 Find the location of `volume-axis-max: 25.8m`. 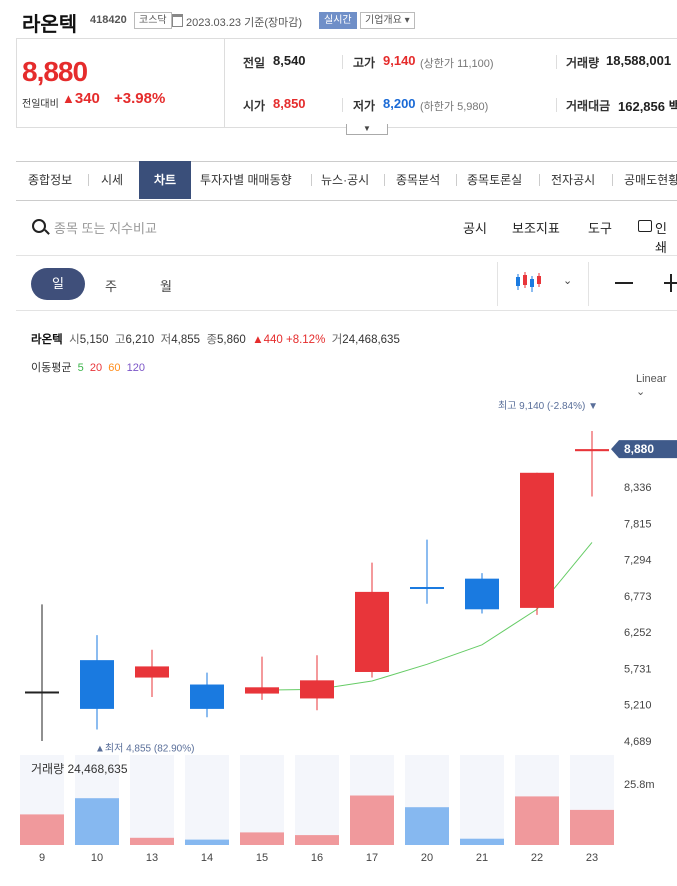

volume-axis-max: 25.8m is located at coordinates (639, 785).